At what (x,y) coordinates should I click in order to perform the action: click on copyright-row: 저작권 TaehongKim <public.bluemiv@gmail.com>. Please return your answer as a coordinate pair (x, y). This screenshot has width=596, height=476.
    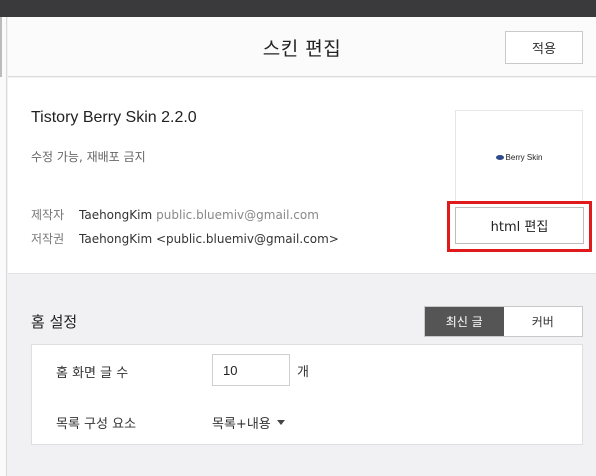
    Looking at the image, I should click on (185, 238).